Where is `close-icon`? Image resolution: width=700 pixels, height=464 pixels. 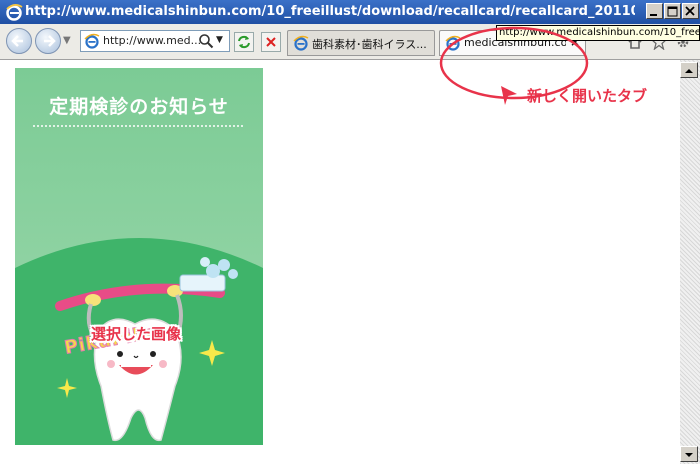
close-icon is located at coordinates (690, 11).